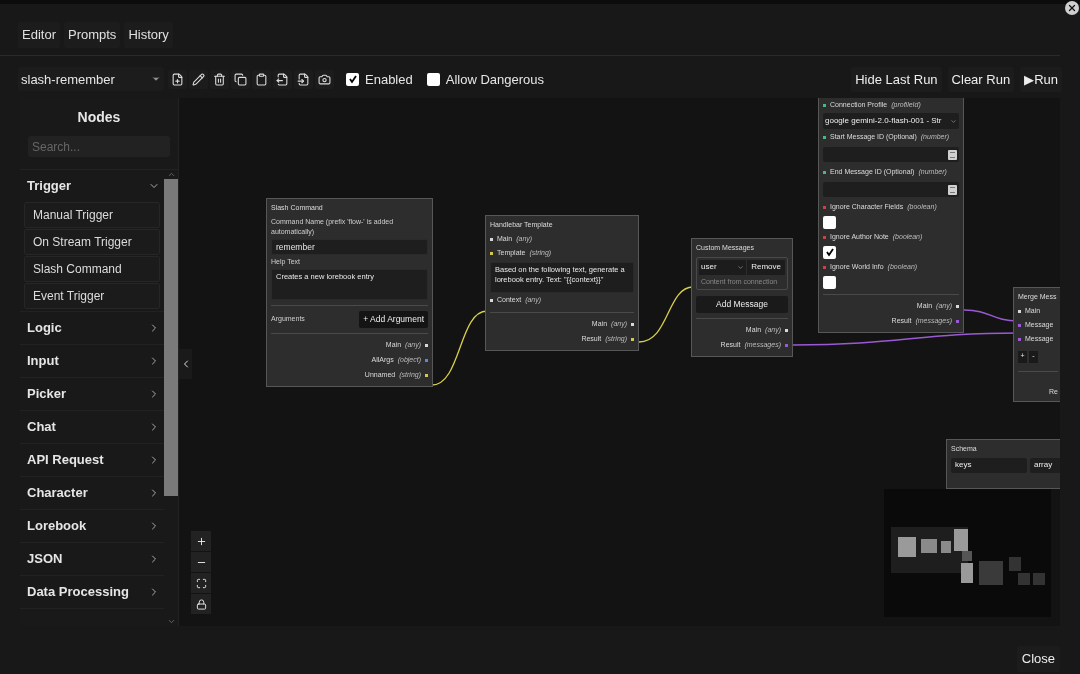 Image resolution: width=1080 pixels, height=674 pixels. I want to click on category-header: Picker, so click(92, 394).